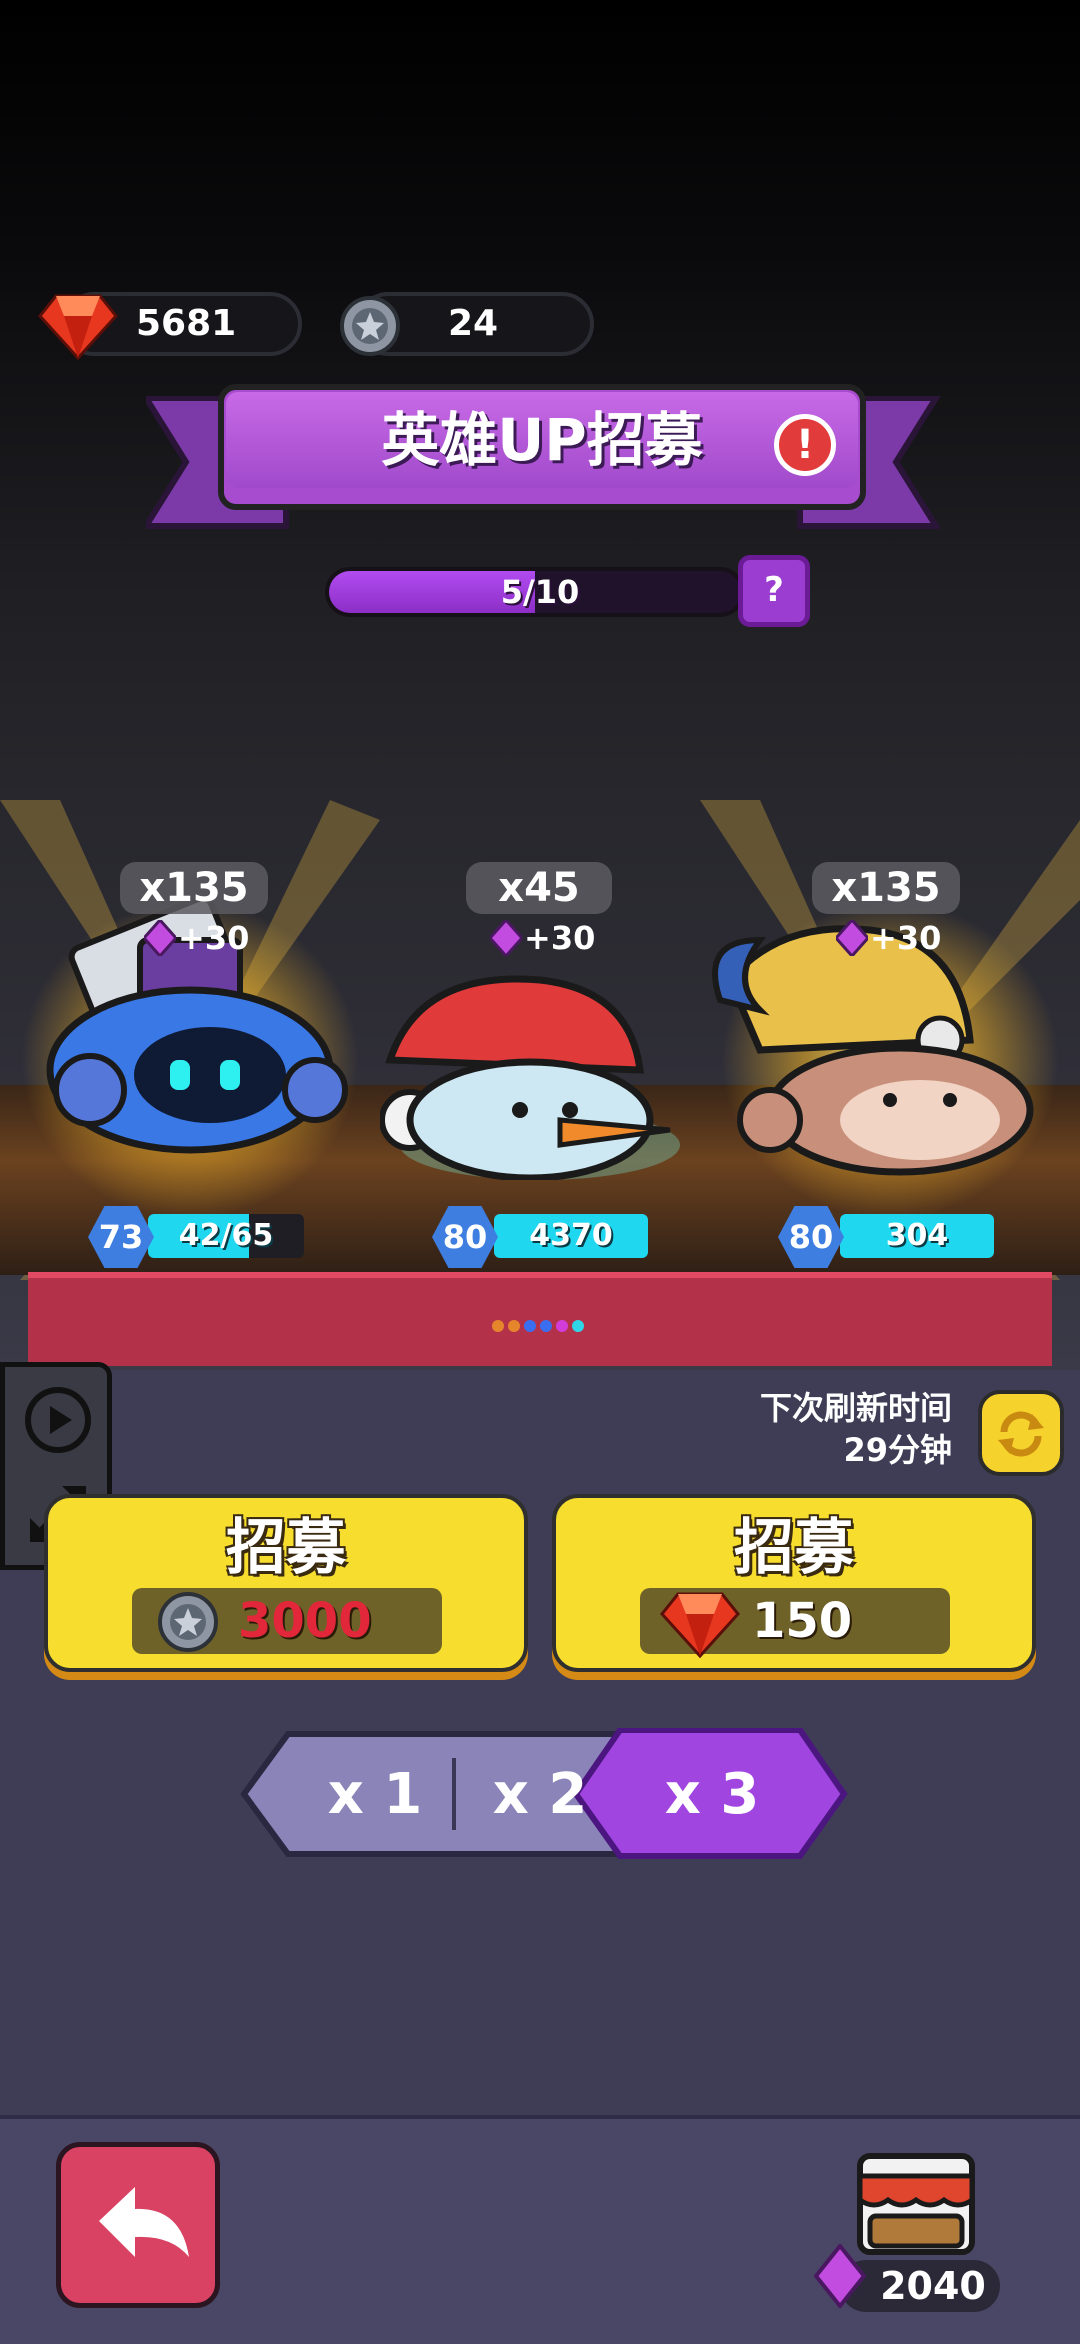  I want to click on shop-stall-icon, so click(916, 2206).